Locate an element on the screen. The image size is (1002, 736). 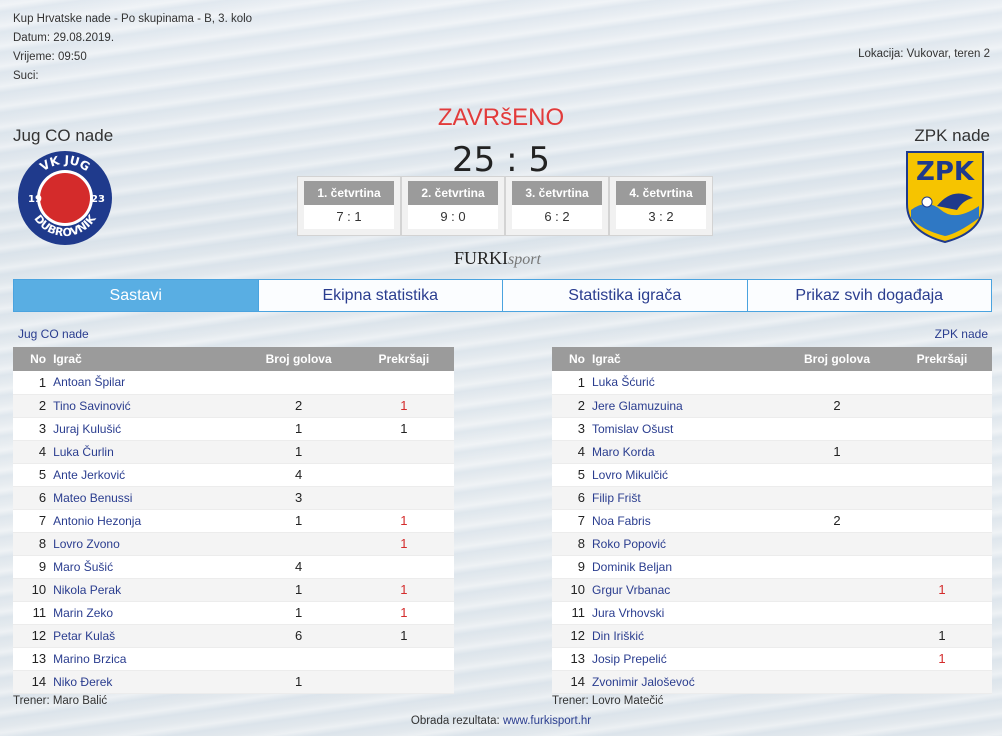
player-name-link: Nikola Perak is located at coordinates (148, 590).